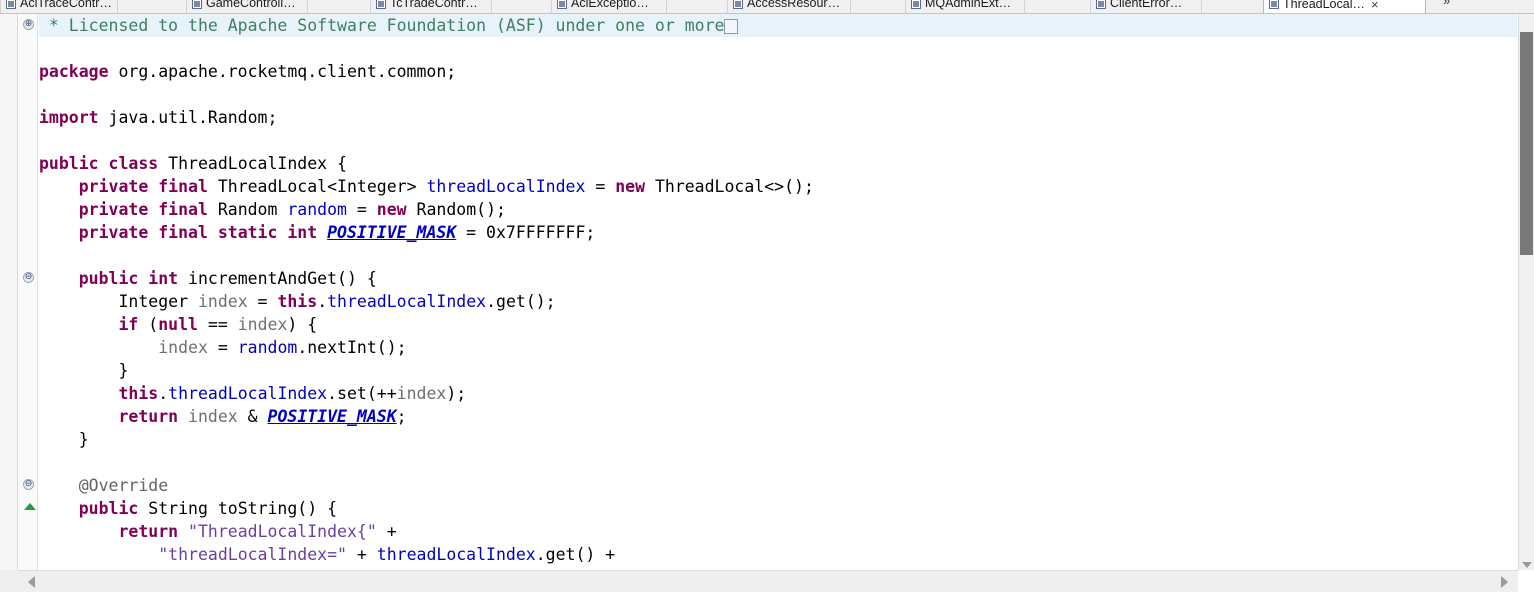 The height and width of the screenshot is (592, 1534). What do you see at coordinates (1526, 143) in the screenshot?
I see `vertical-scrollbar-thumb` at bounding box center [1526, 143].